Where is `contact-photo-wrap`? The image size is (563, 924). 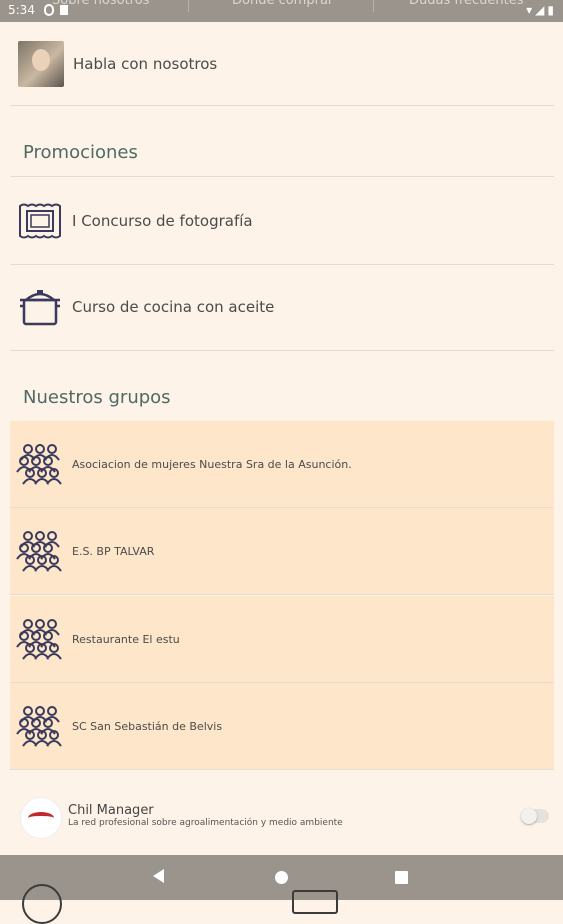 contact-photo-wrap is located at coordinates (41, 63).